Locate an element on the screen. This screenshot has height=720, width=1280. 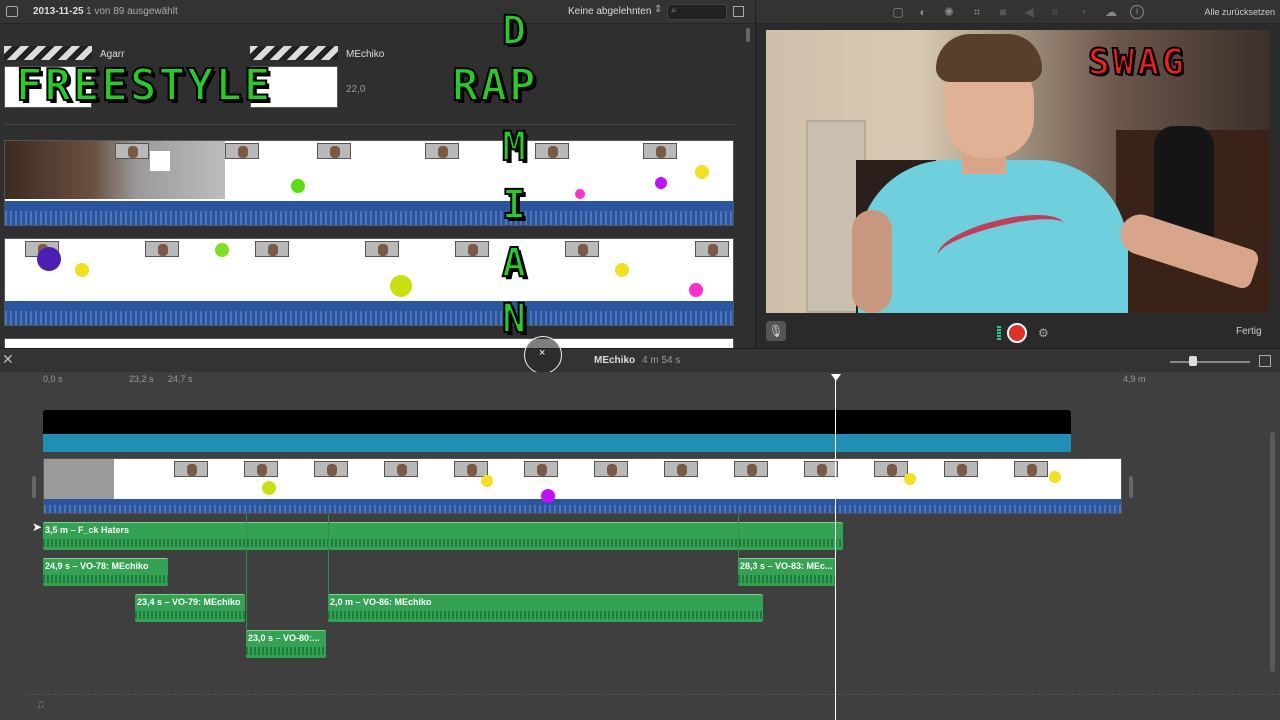
overlay-rap: RAP is located at coordinates (494, 85).